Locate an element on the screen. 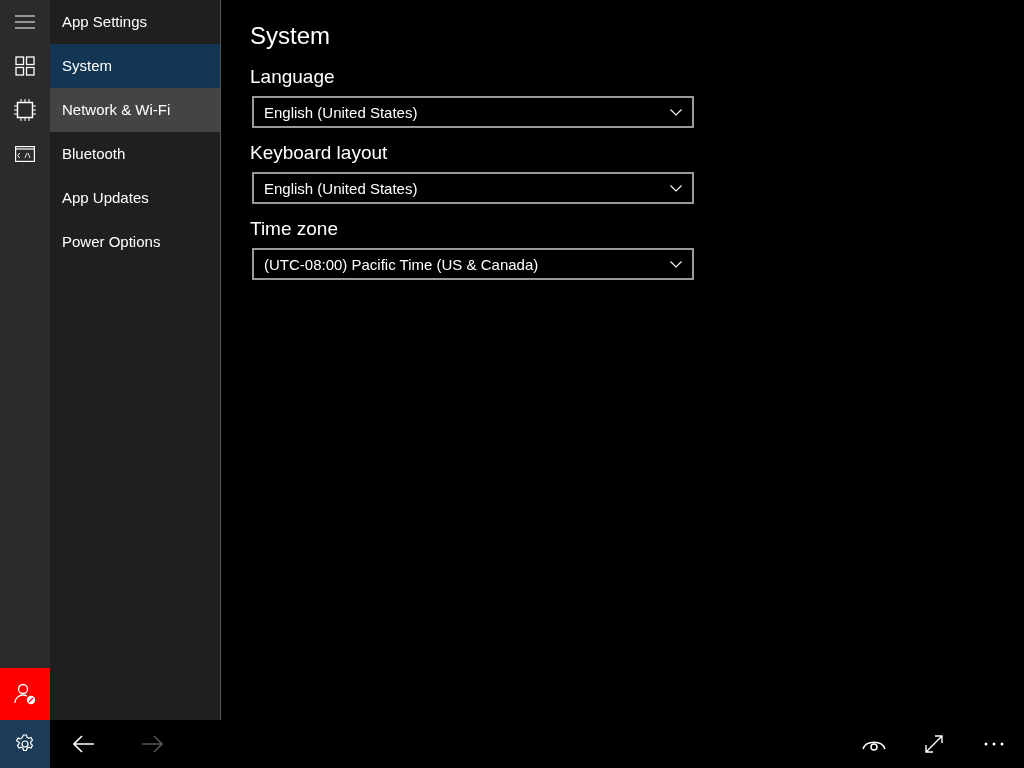  settings-icon is located at coordinates (25, 744).